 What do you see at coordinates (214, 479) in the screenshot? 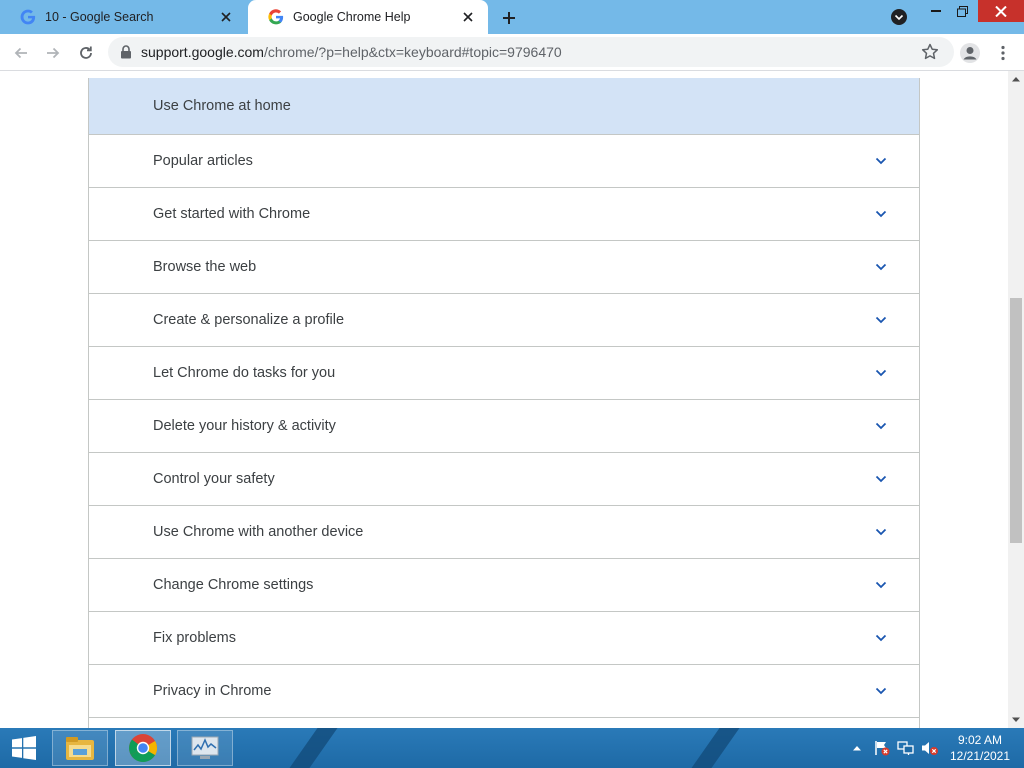
I see `topic-label: Control your safety` at bounding box center [214, 479].